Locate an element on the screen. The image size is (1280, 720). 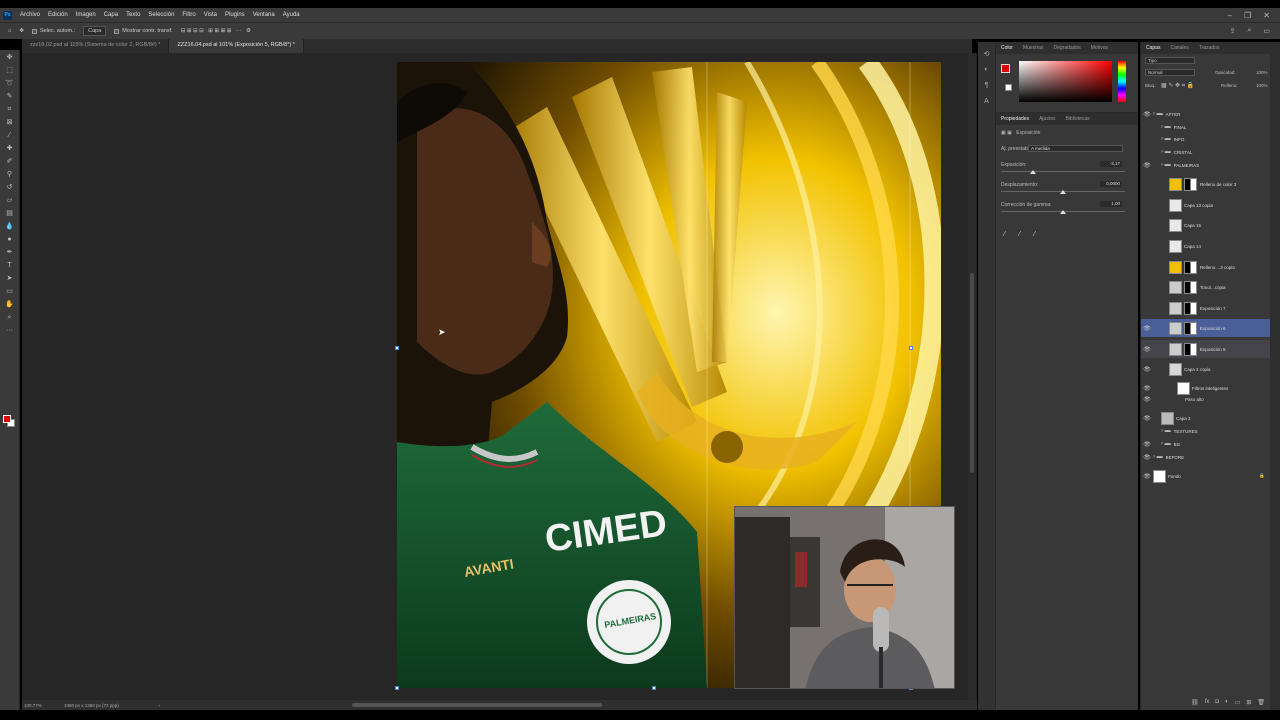
tab-propiedades: Propiedades is located at coordinates (1015, 119).